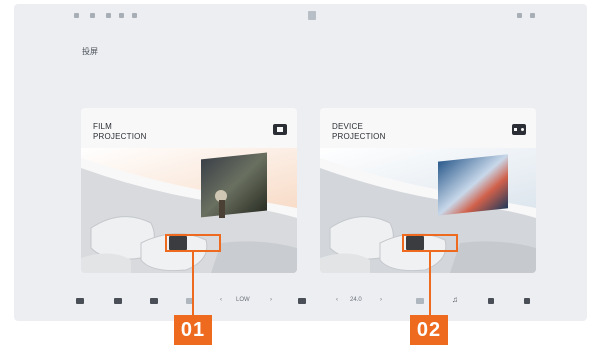 The width and height of the screenshot is (602, 345). Describe the element at coordinates (90, 51) in the screenshot. I see `page-title: 投屏` at that location.